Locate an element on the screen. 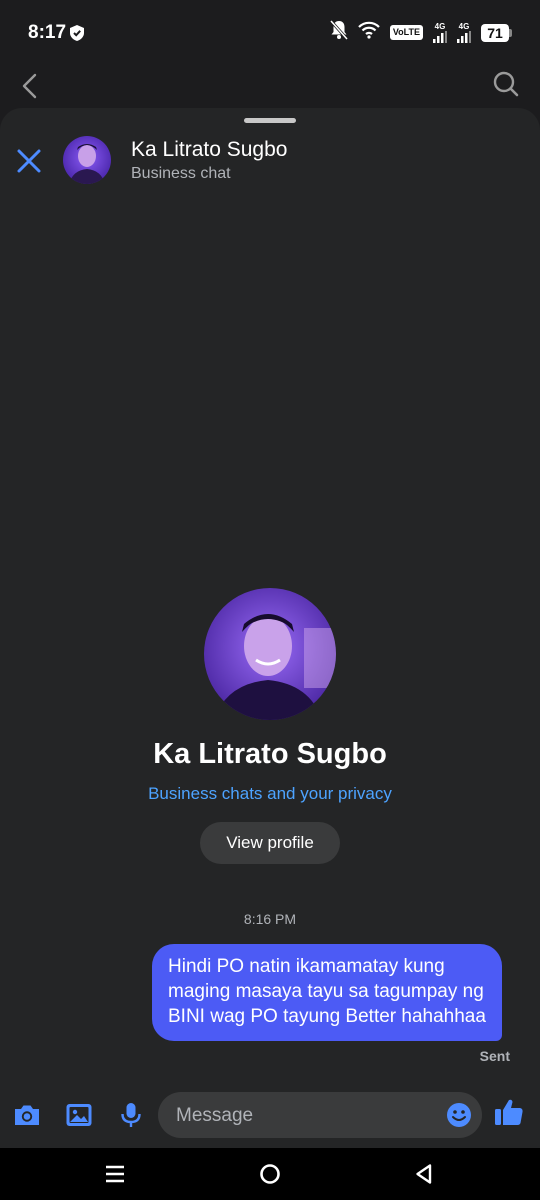 Image resolution: width=540 pixels, height=1200 pixels. battery-level: 71 is located at coordinates (495, 32).